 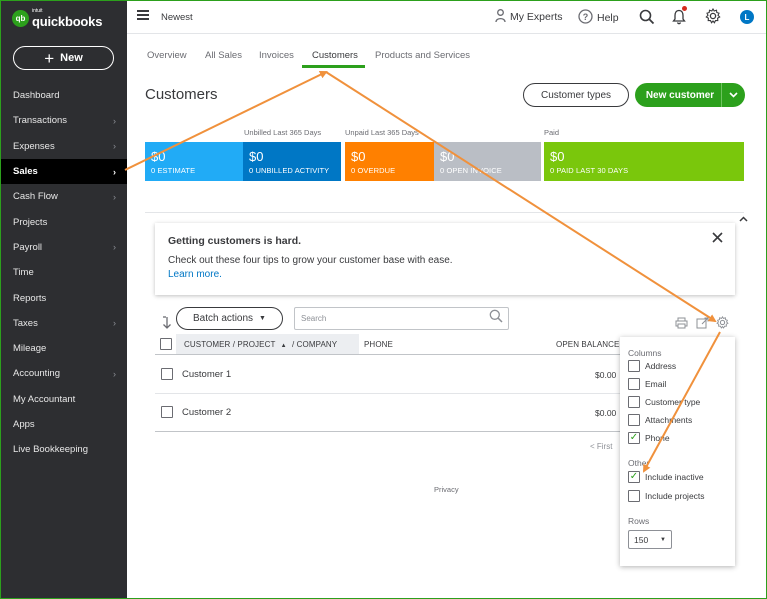 I want to click on column-option-customer-type: Customer type, so click(x=664, y=402).